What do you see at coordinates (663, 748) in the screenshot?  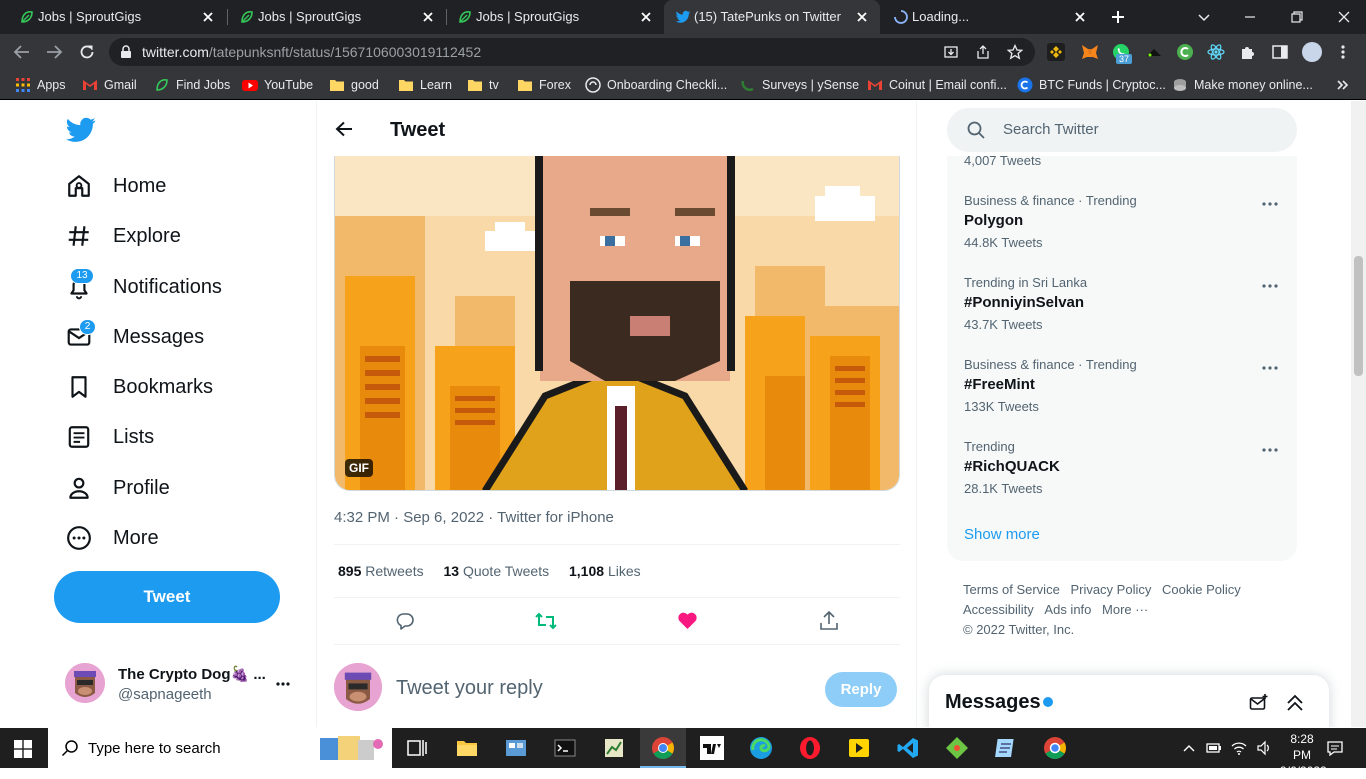 I see `taskbar-chrome-active` at bounding box center [663, 748].